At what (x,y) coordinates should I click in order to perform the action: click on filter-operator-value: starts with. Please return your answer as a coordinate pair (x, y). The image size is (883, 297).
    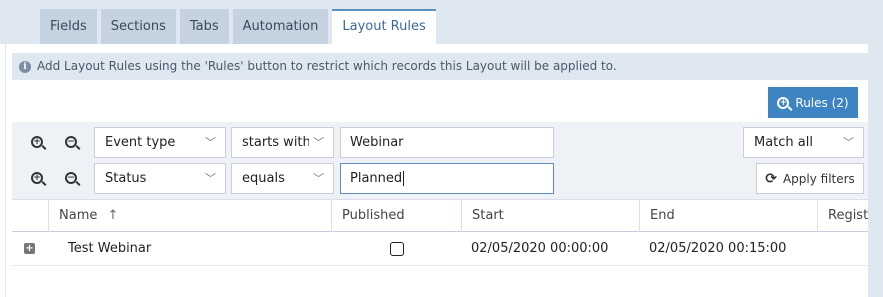
    Looking at the image, I should click on (276, 142).